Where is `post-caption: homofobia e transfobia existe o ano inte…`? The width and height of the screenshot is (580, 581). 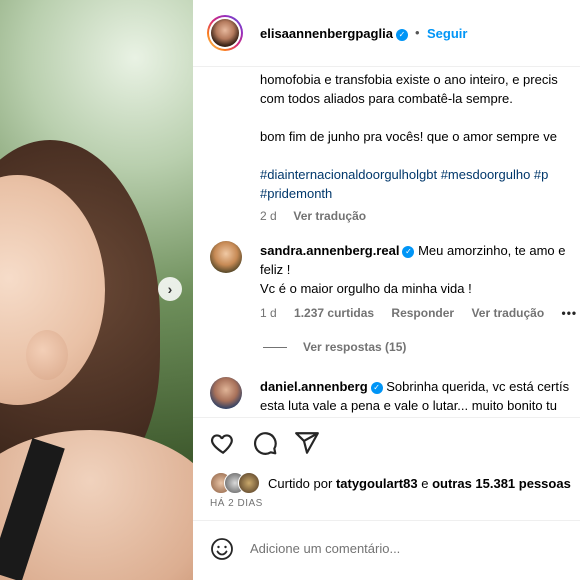
post-caption: homofobia e transfobia existe o ano inte… is located at coordinates (420, 148).